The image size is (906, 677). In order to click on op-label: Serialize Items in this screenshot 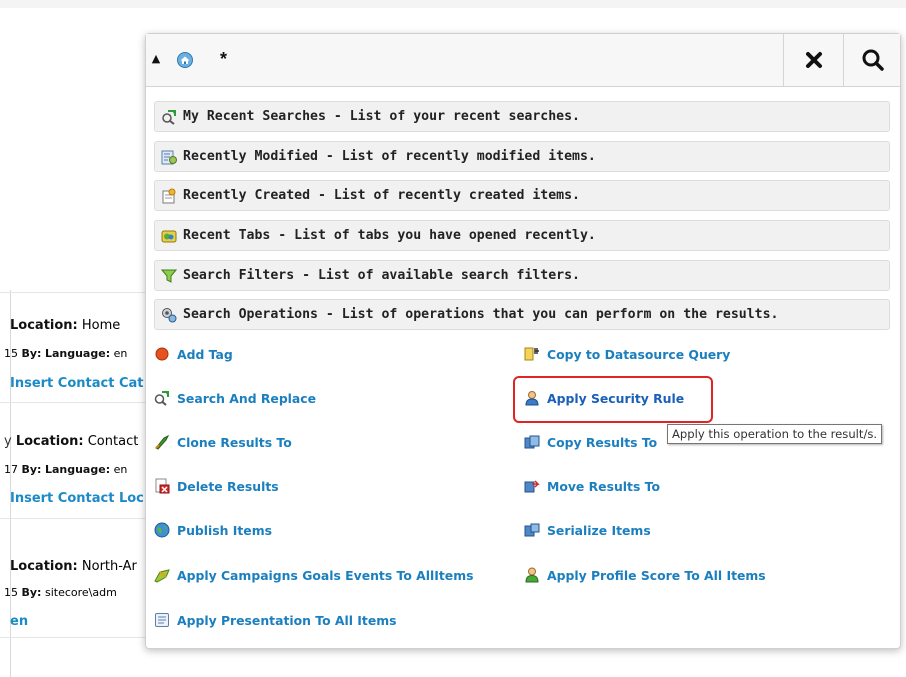, I will do `click(599, 530)`.